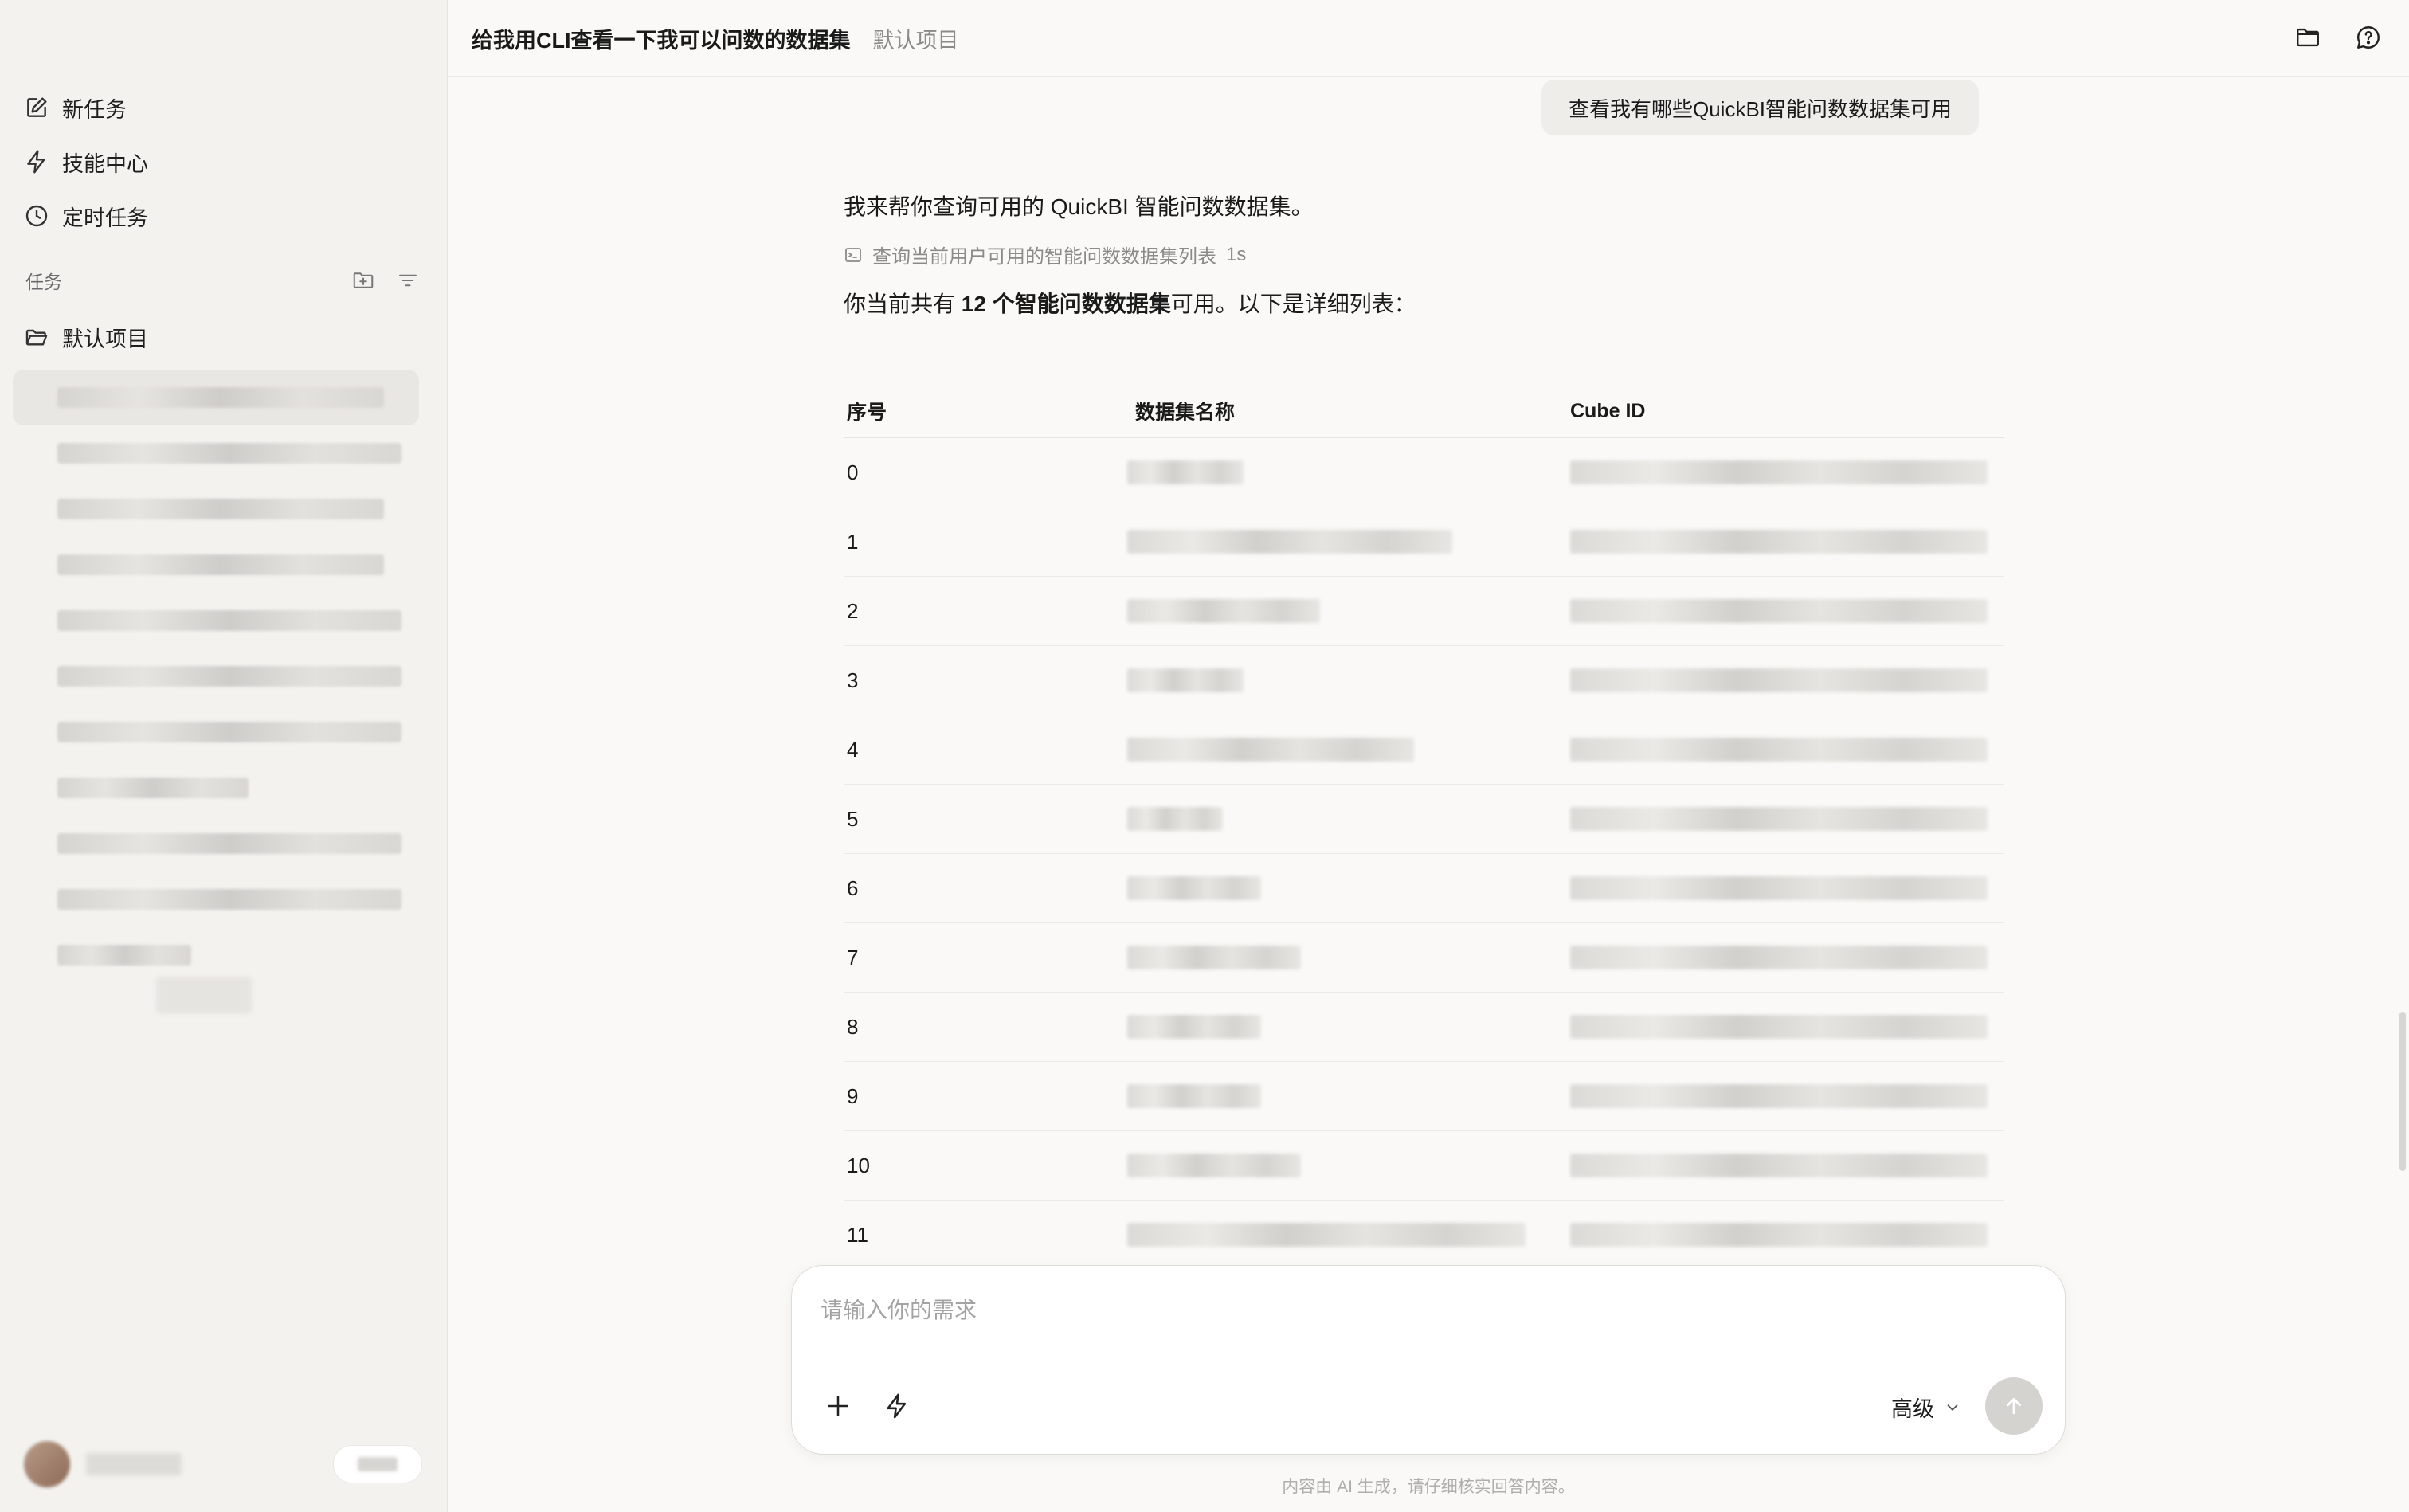  What do you see at coordinates (1185, 413) in the screenshot?
I see `header-dataset-name: 数据集名称` at bounding box center [1185, 413].